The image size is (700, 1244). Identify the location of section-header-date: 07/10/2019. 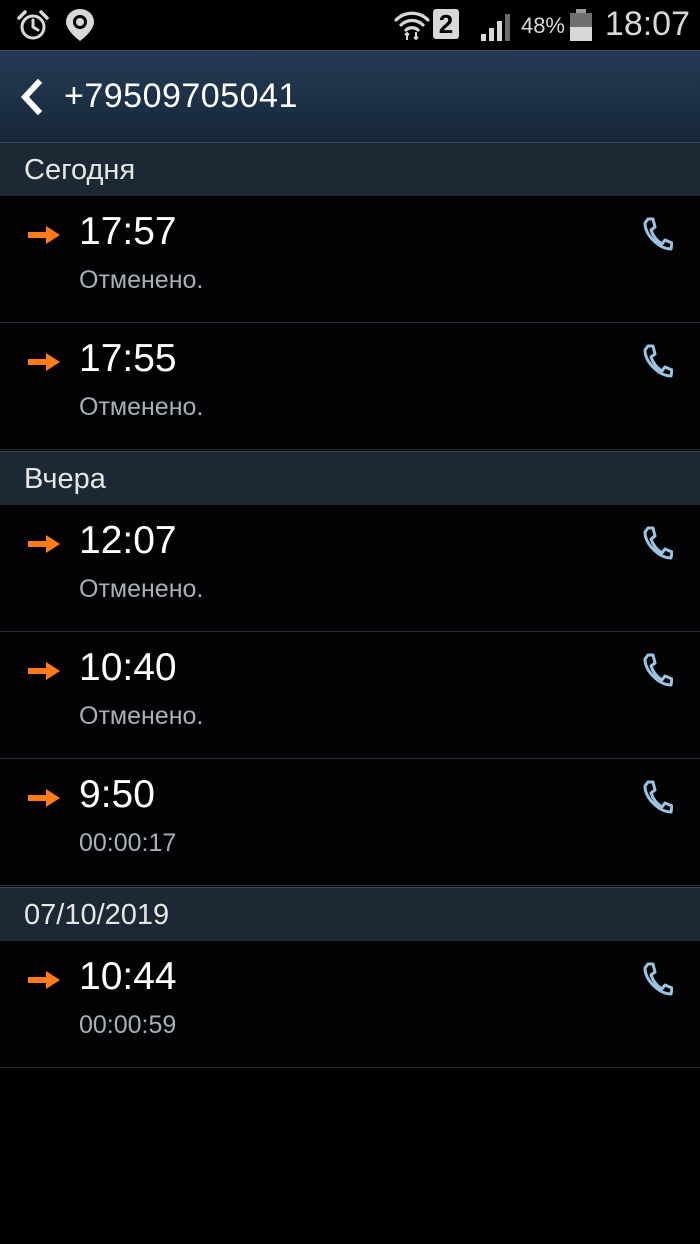
(350, 914).